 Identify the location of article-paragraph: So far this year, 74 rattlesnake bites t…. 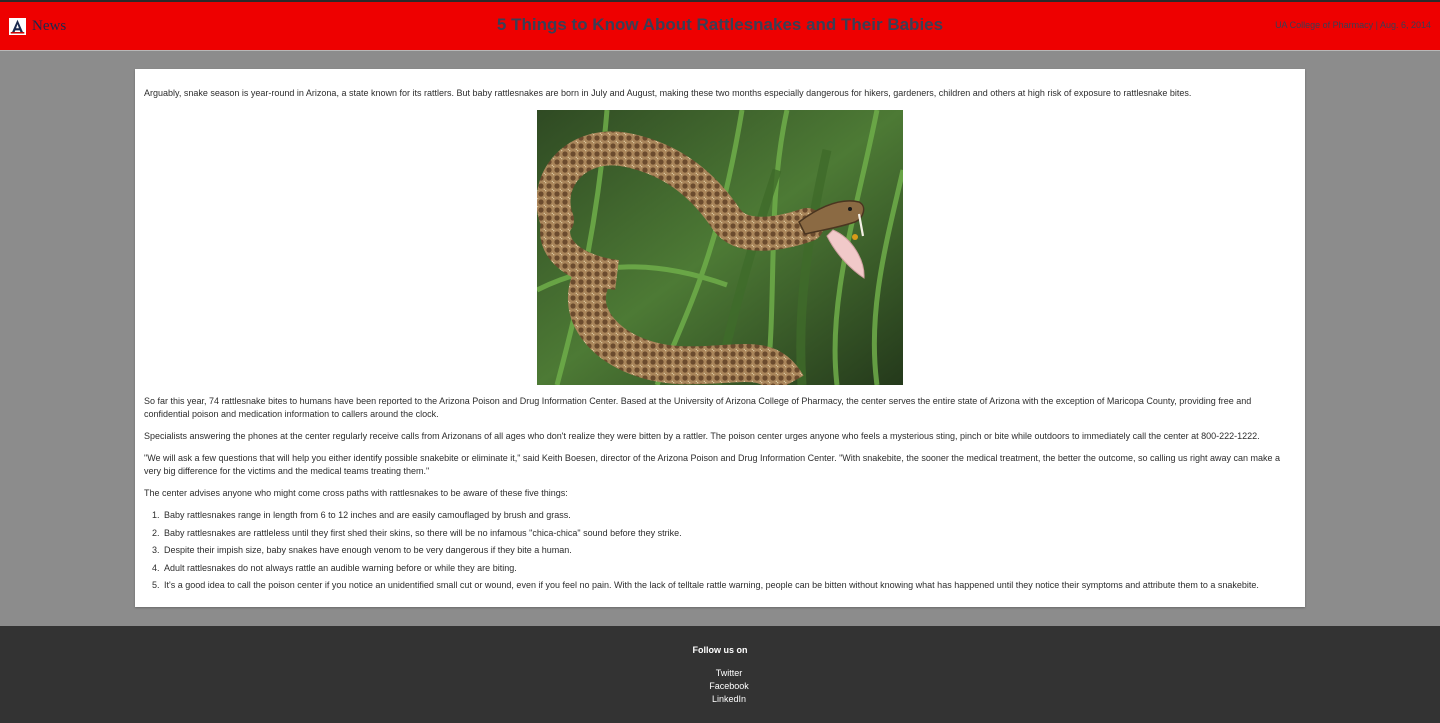
(698, 407).